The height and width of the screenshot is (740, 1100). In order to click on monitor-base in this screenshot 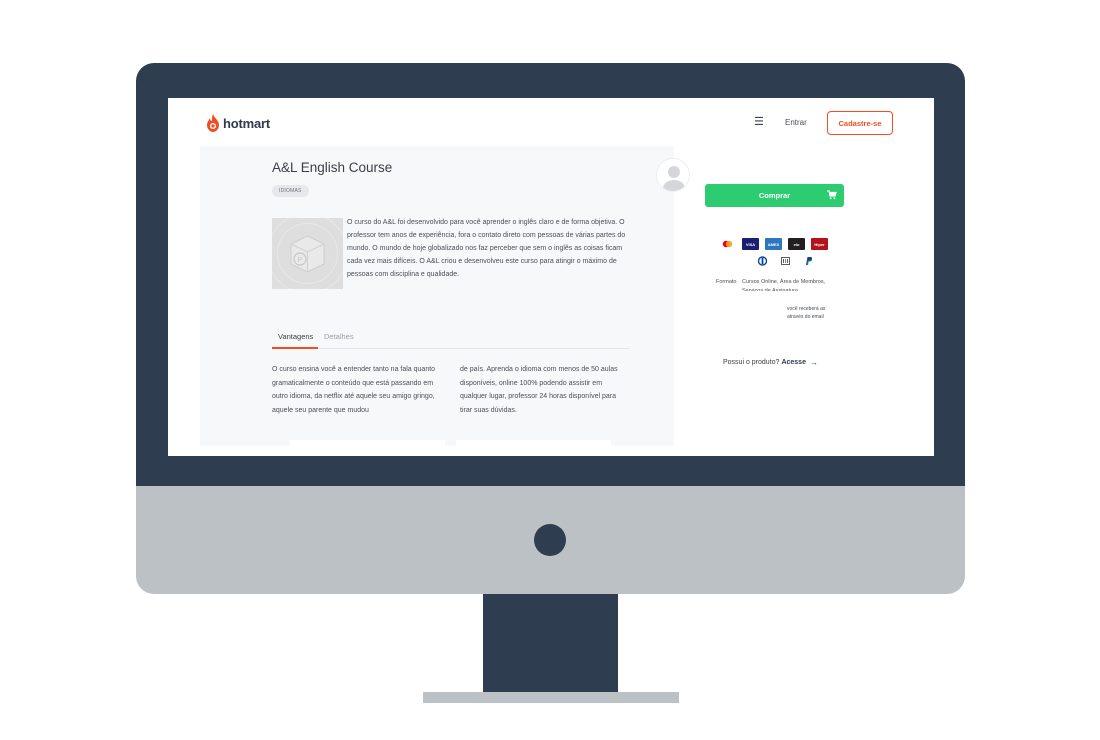, I will do `click(551, 697)`.